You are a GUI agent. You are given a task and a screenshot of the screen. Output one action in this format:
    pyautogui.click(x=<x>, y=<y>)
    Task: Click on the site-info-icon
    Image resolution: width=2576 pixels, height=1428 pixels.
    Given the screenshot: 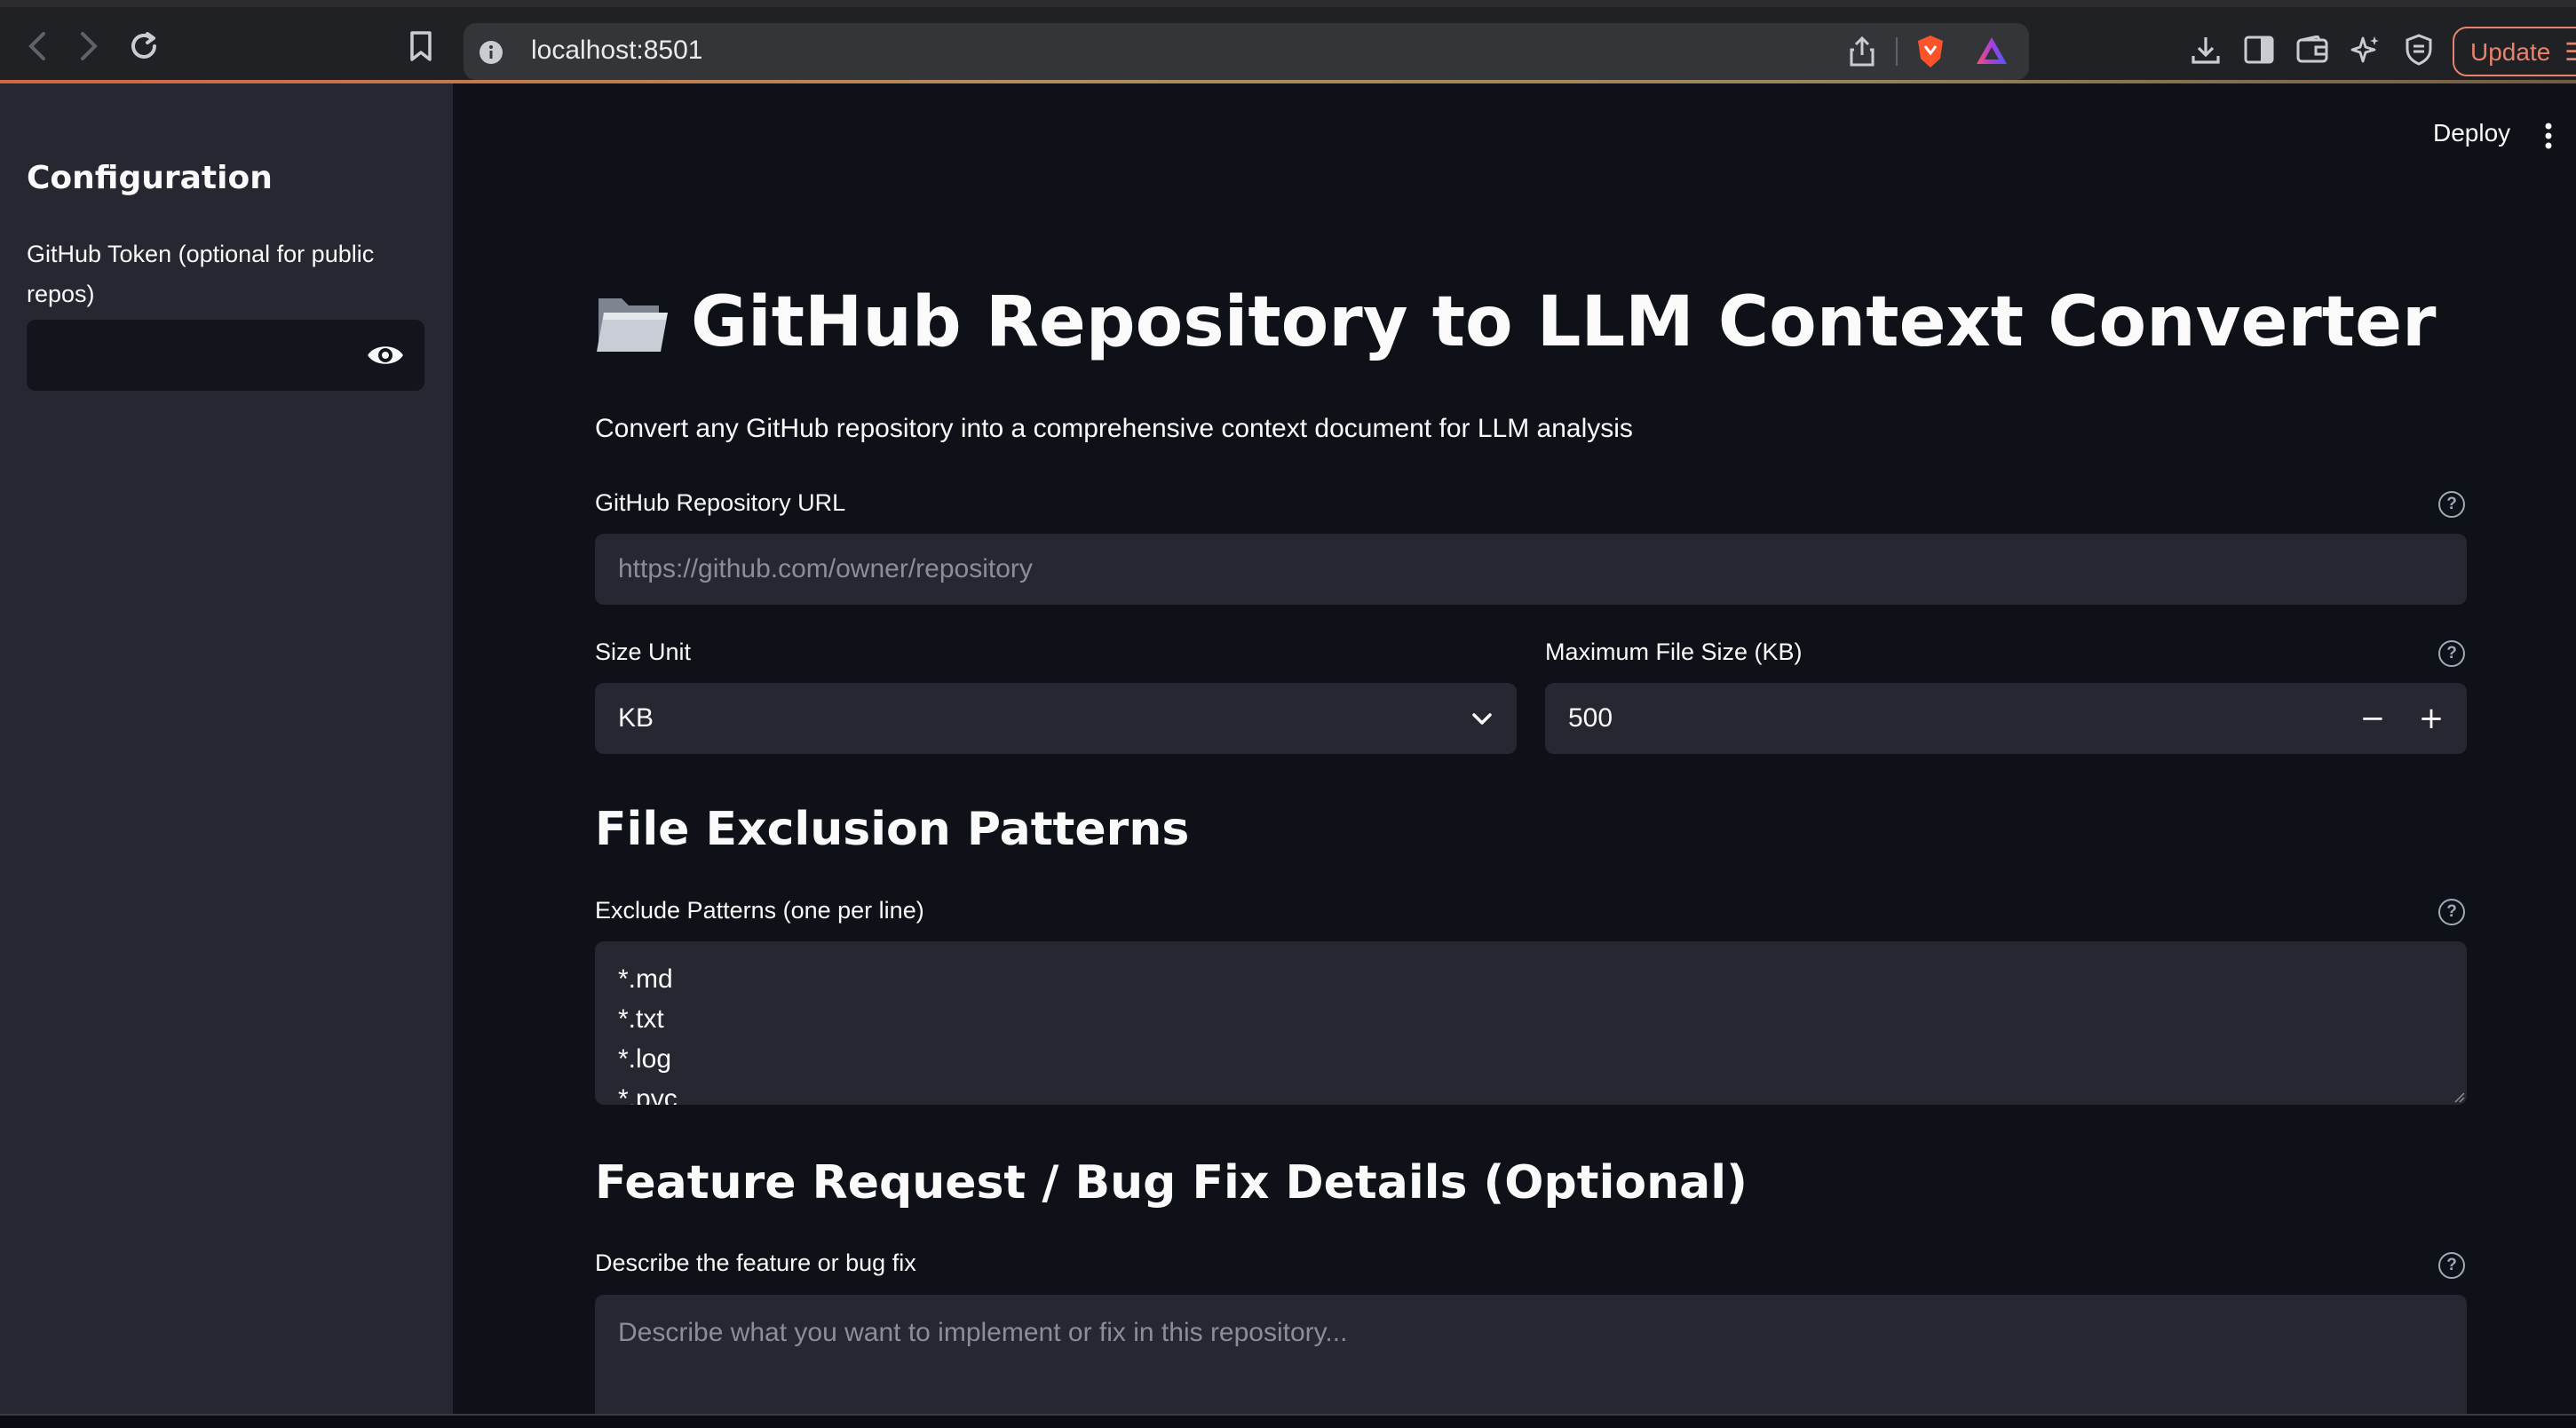 What is the action you would take?
    pyautogui.click(x=491, y=52)
    